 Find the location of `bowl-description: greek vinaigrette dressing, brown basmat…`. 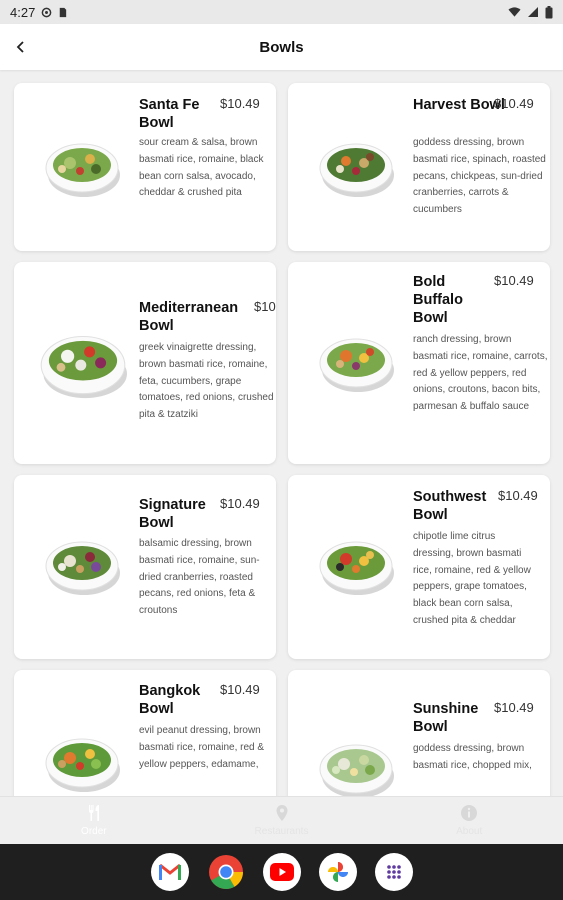

bowl-description: greek vinaigrette dressing, brown basmat… is located at coordinates (206, 381).